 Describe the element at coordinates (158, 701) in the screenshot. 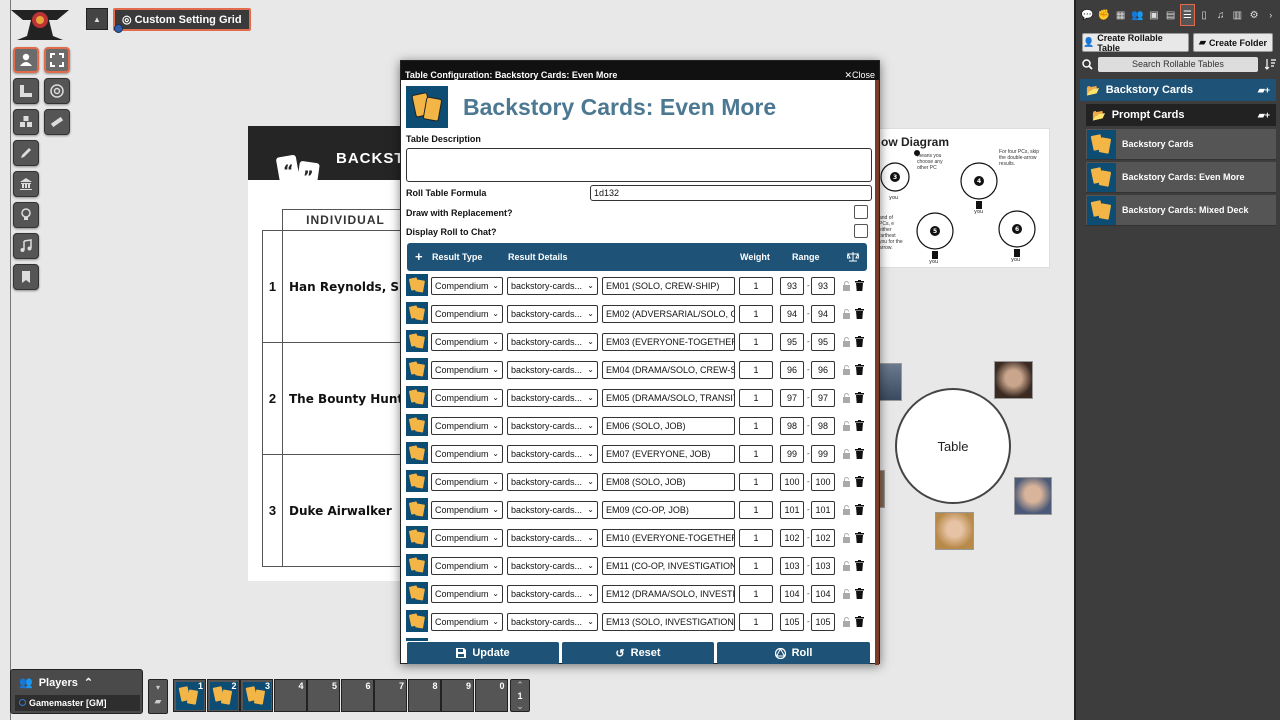

I see `folder-icon: ▰` at that location.